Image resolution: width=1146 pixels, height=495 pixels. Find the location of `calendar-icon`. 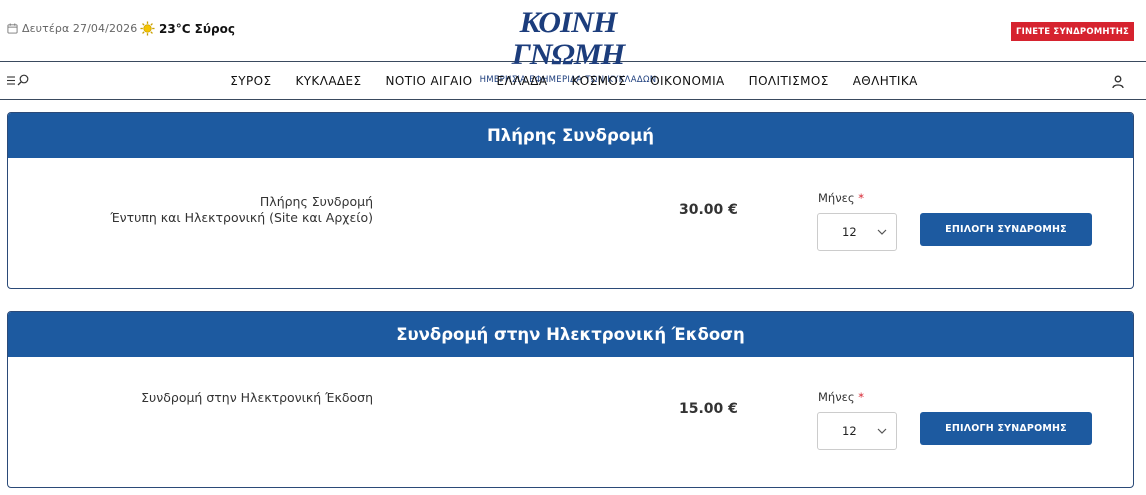

calendar-icon is located at coordinates (12, 28).